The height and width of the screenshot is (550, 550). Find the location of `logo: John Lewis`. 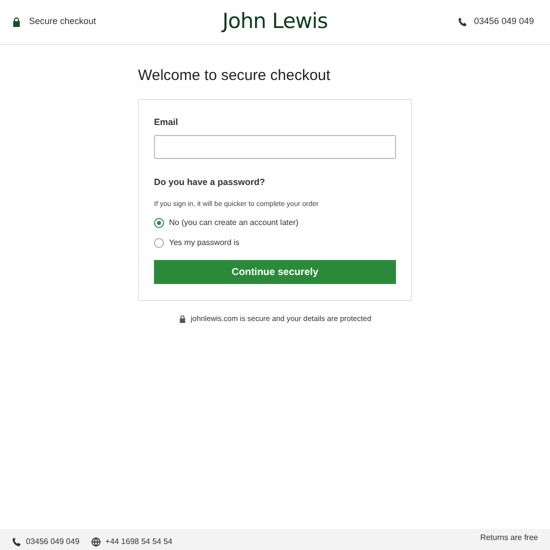

logo: John Lewis is located at coordinates (275, 22).